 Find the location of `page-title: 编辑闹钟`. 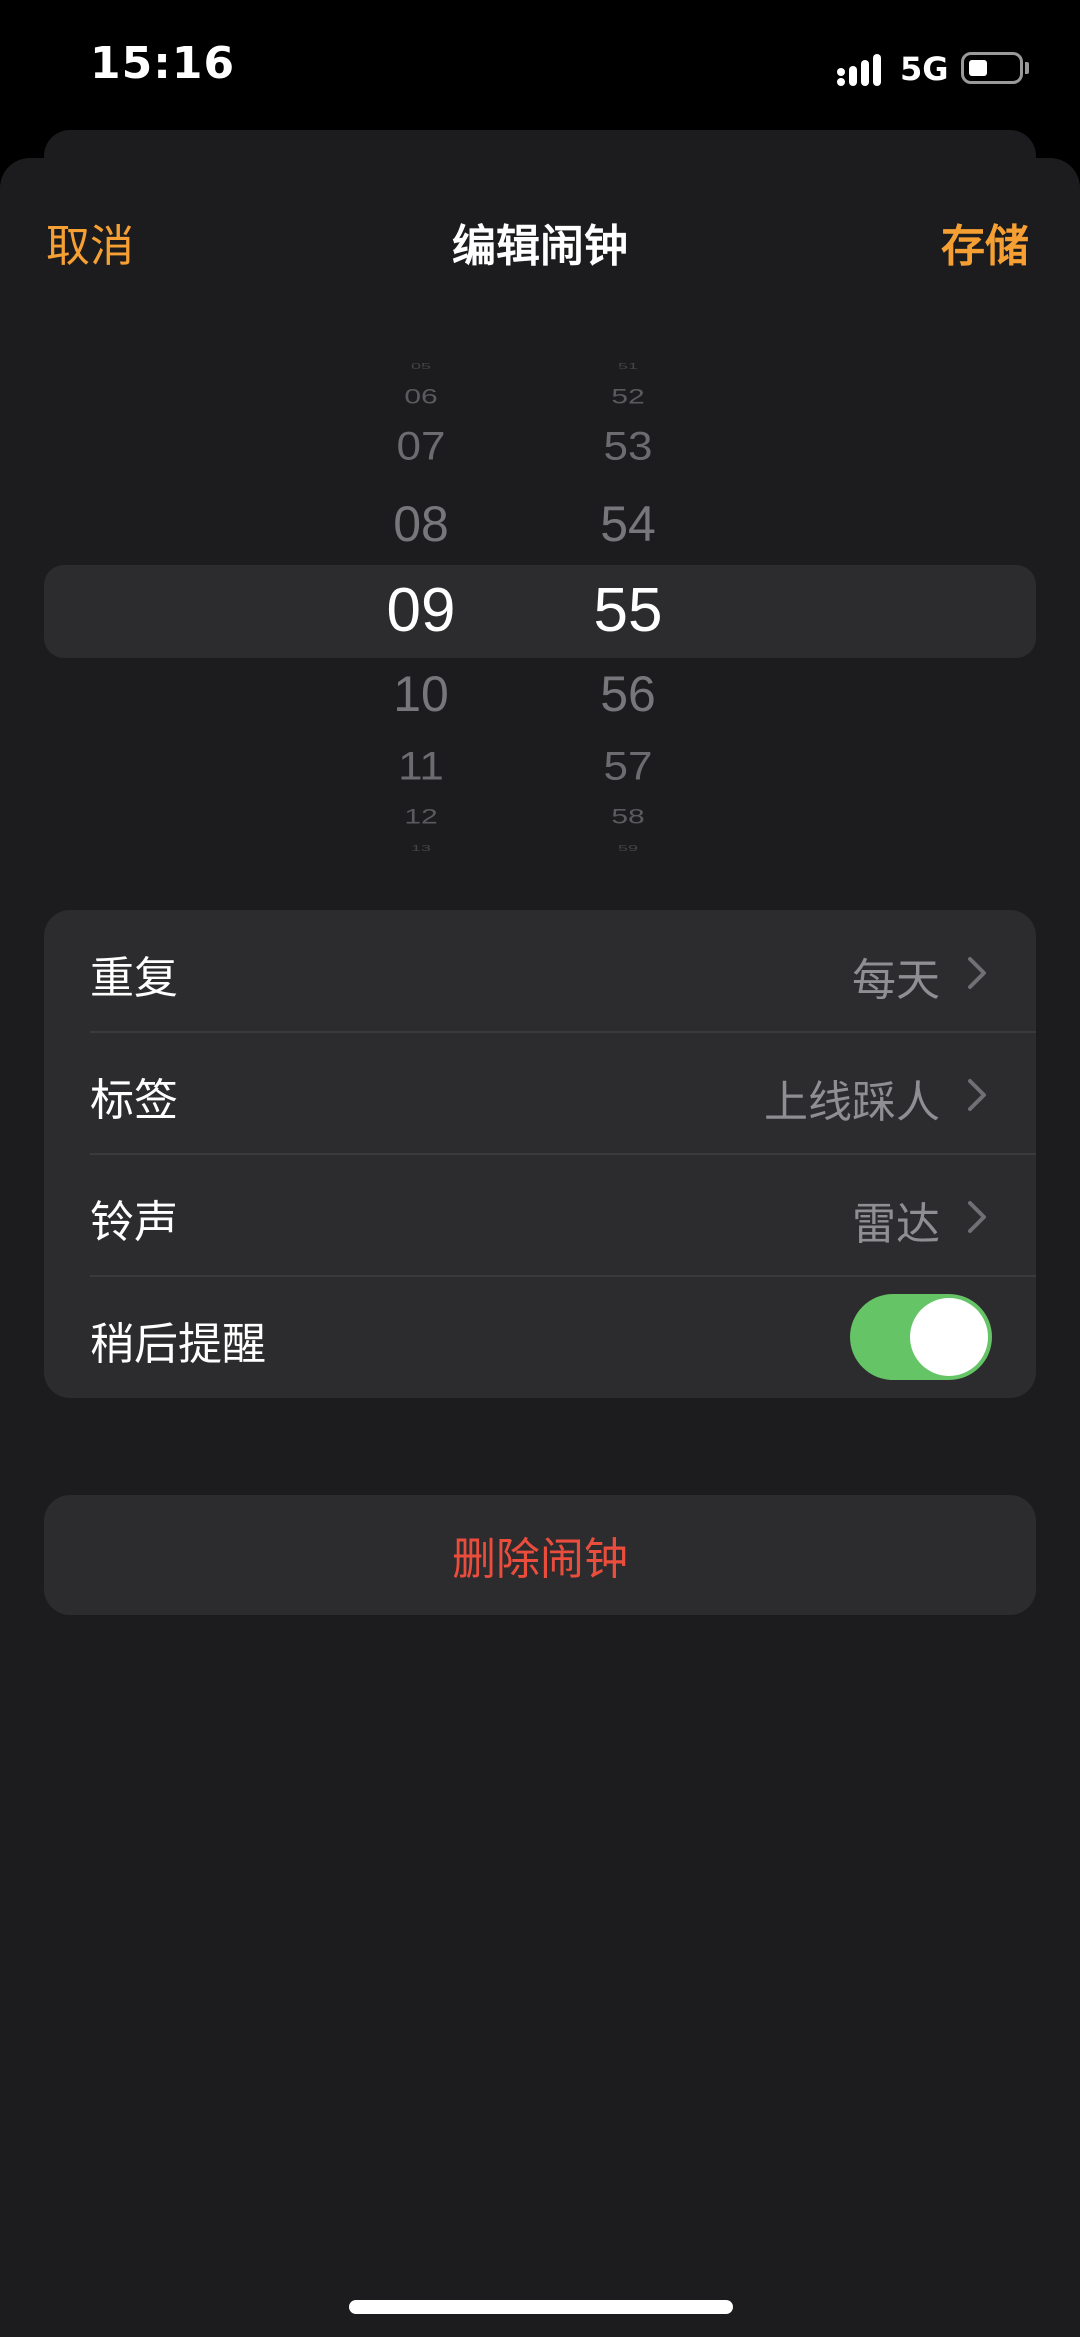

page-title: 编辑闹钟 is located at coordinates (540, 246).